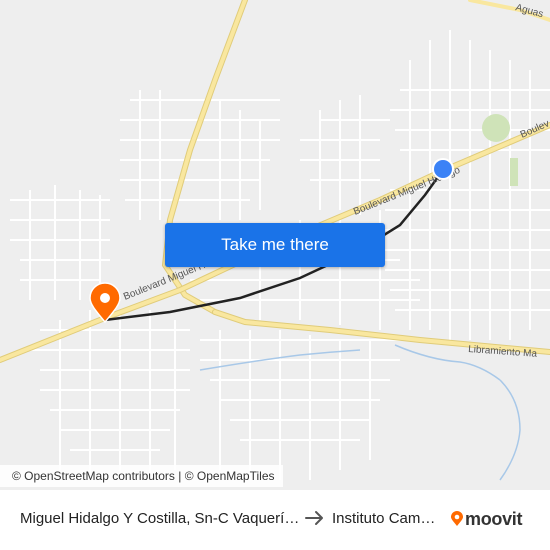 This screenshot has width=550, height=550. What do you see at coordinates (457, 518) in the screenshot?
I see `moovit-pin-icon` at bounding box center [457, 518].